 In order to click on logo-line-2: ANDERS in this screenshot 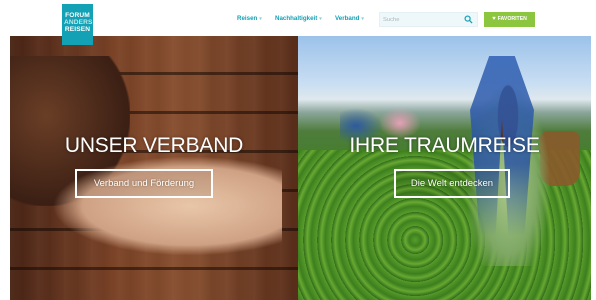, I will do `click(78, 22)`.